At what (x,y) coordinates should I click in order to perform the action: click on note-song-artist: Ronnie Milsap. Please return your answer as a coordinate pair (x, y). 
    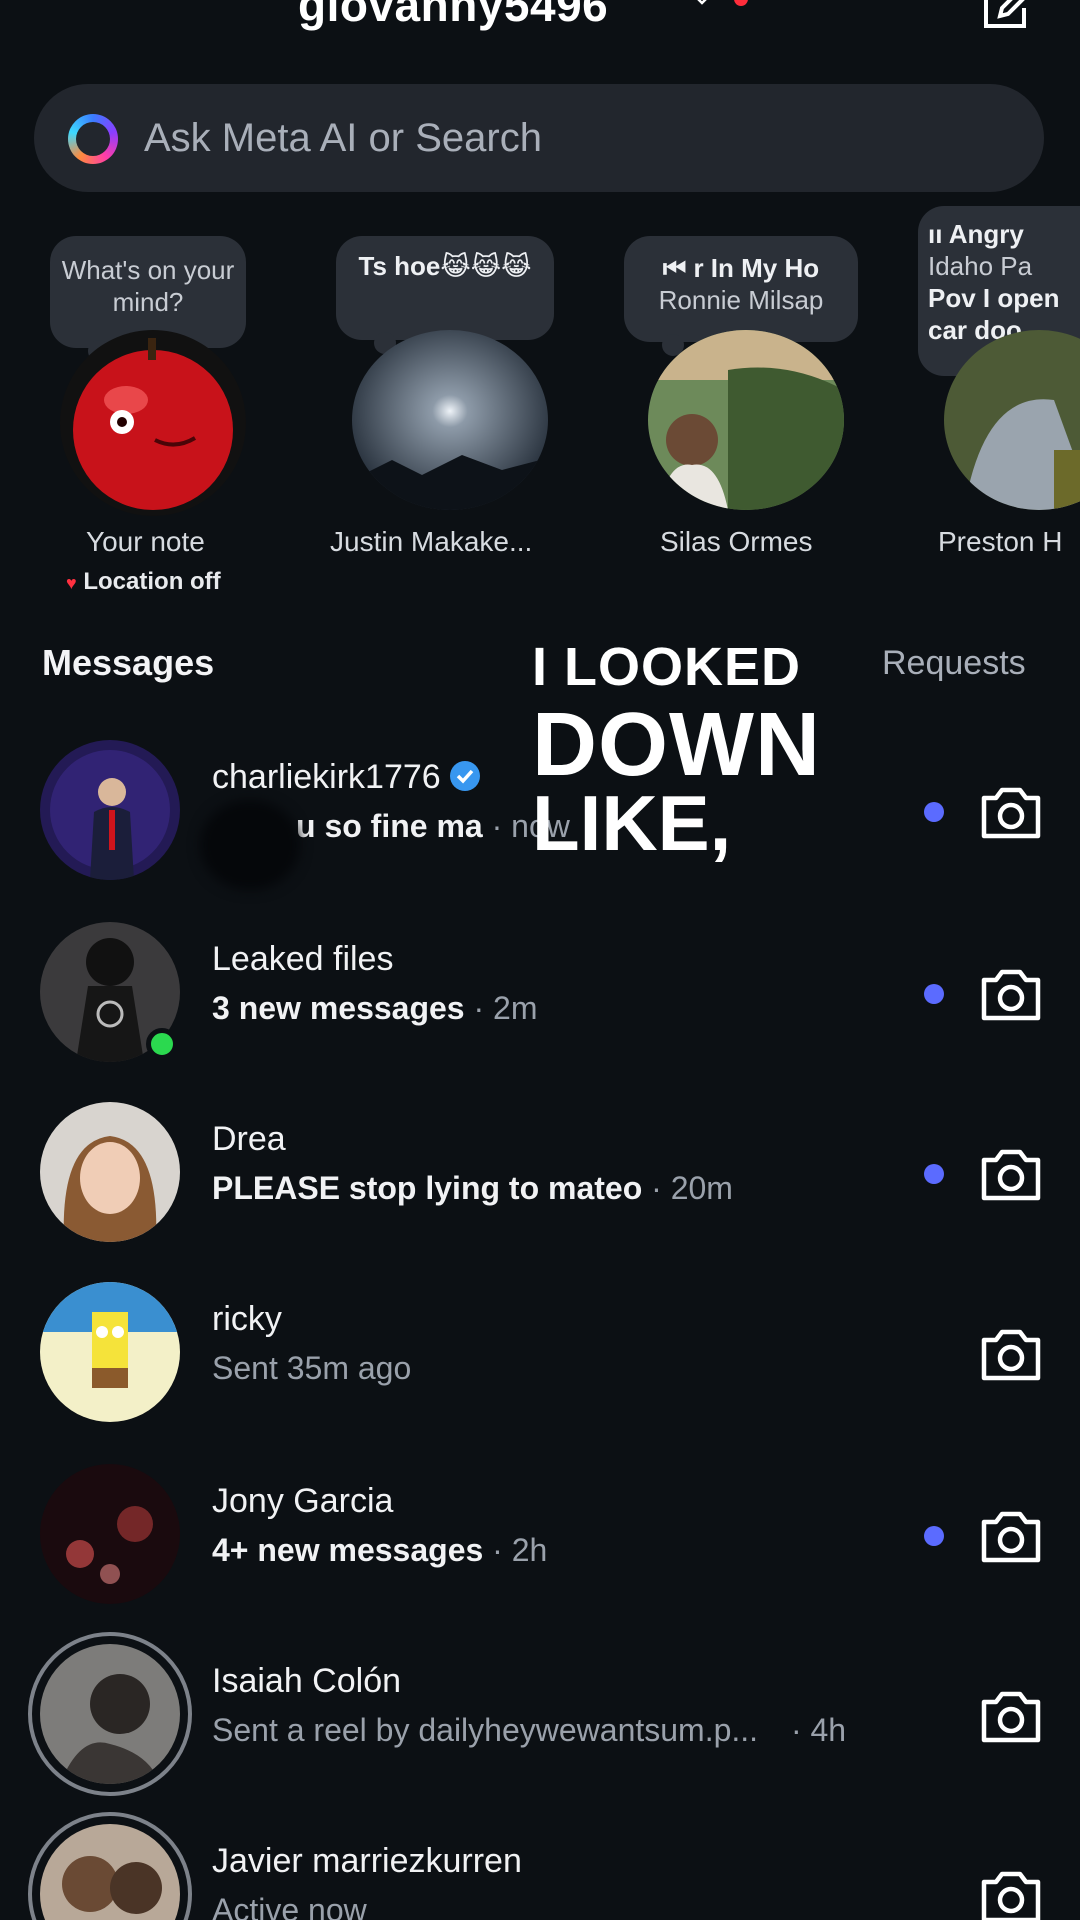
    Looking at the image, I should click on (741, 300).